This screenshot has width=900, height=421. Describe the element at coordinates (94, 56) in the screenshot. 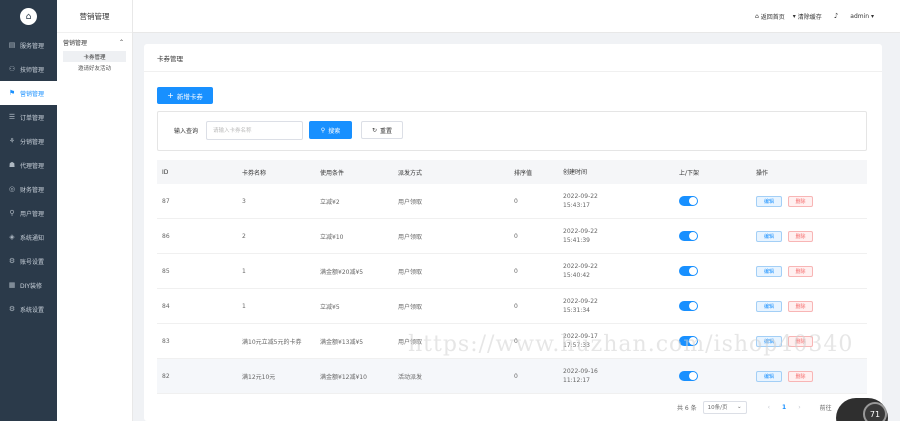

I see `subbar-item-coupons: 卡券管理` at that location.